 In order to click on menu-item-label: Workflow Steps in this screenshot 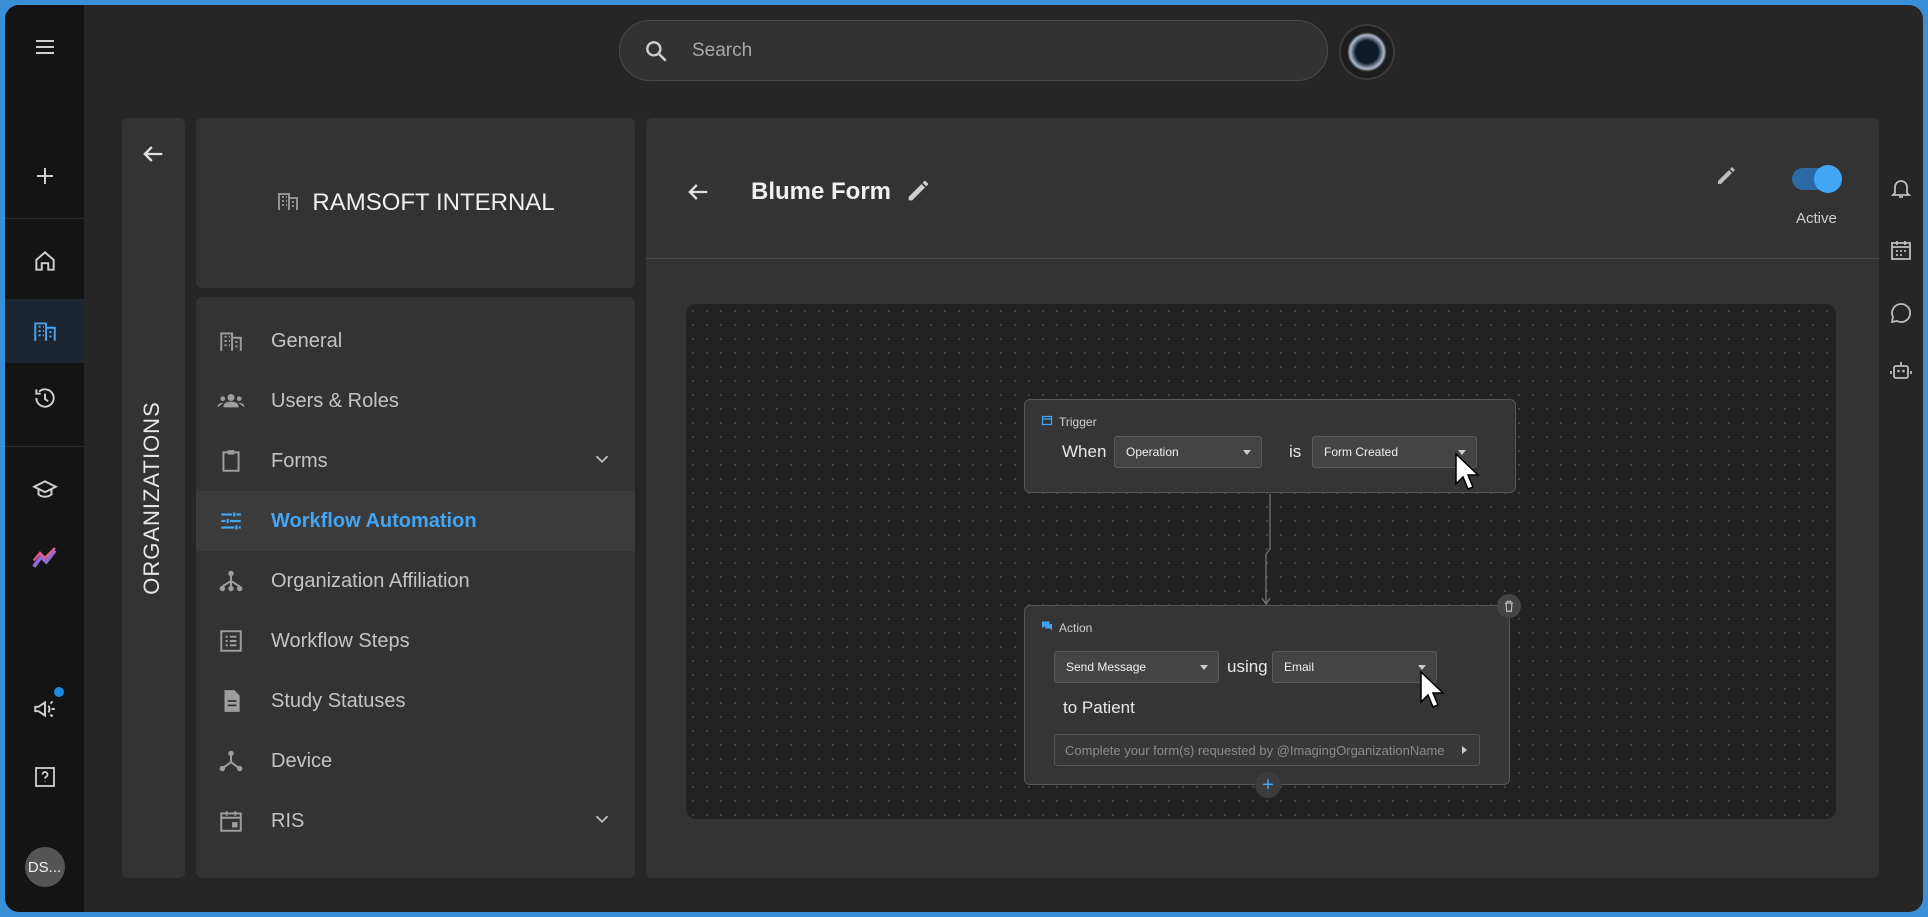, I will do `click(340, 640)`.